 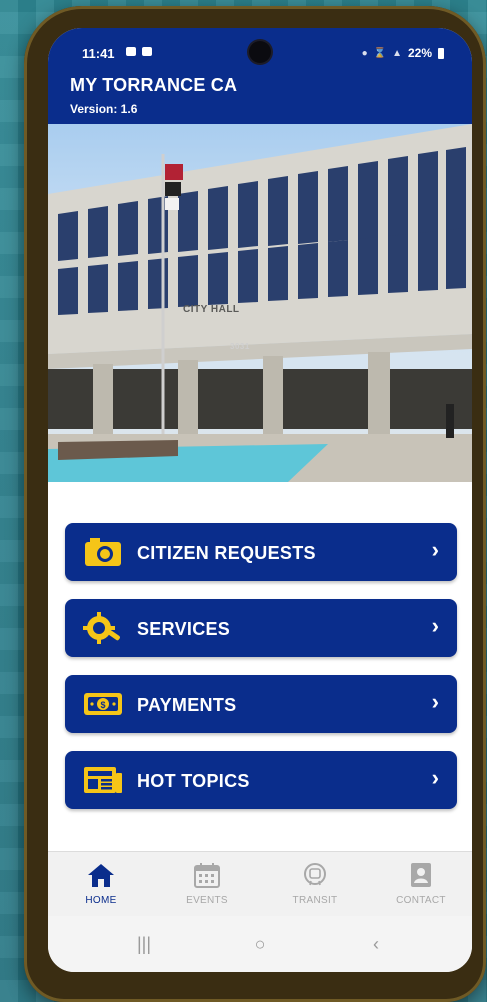 I want to click on message-icon, so click(x=131, y=51).